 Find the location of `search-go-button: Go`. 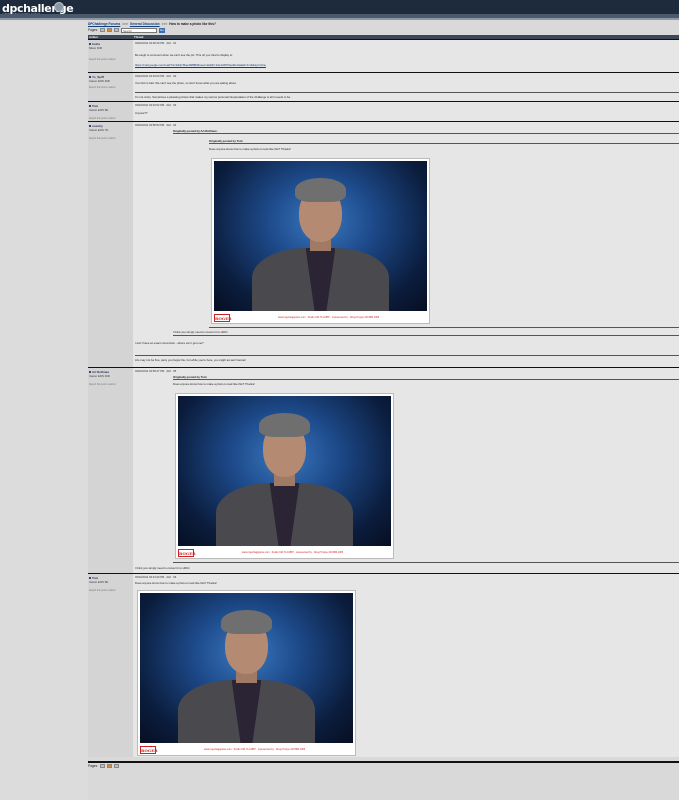

search-go-button: Go is located at coordinates (161, 30).